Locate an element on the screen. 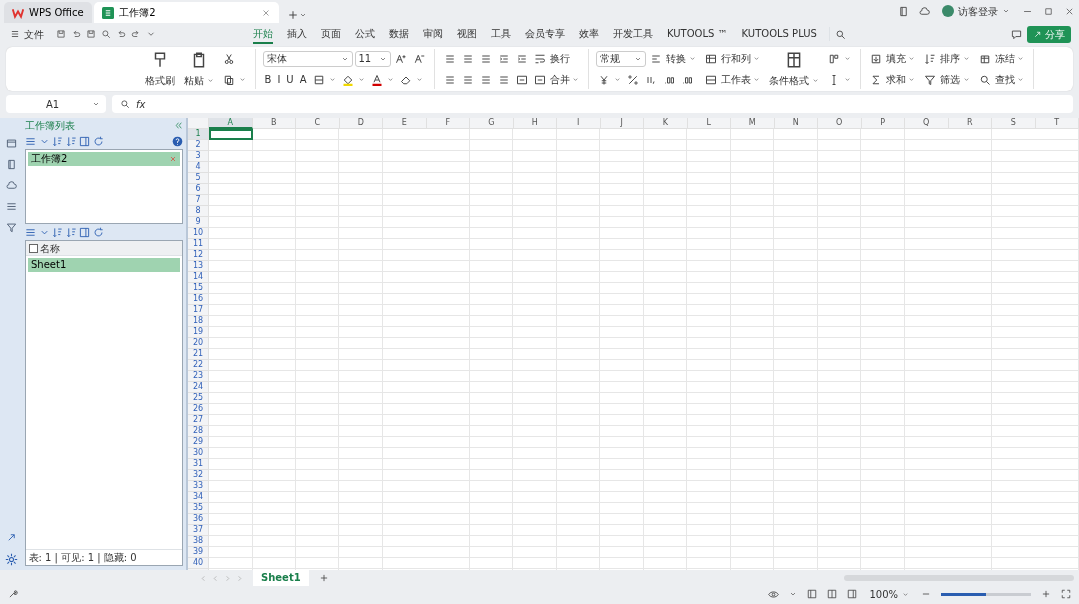 This screenshot has width=1079, height=604. ribbon-button: 冻结 is located at coordinates (1001, 58).